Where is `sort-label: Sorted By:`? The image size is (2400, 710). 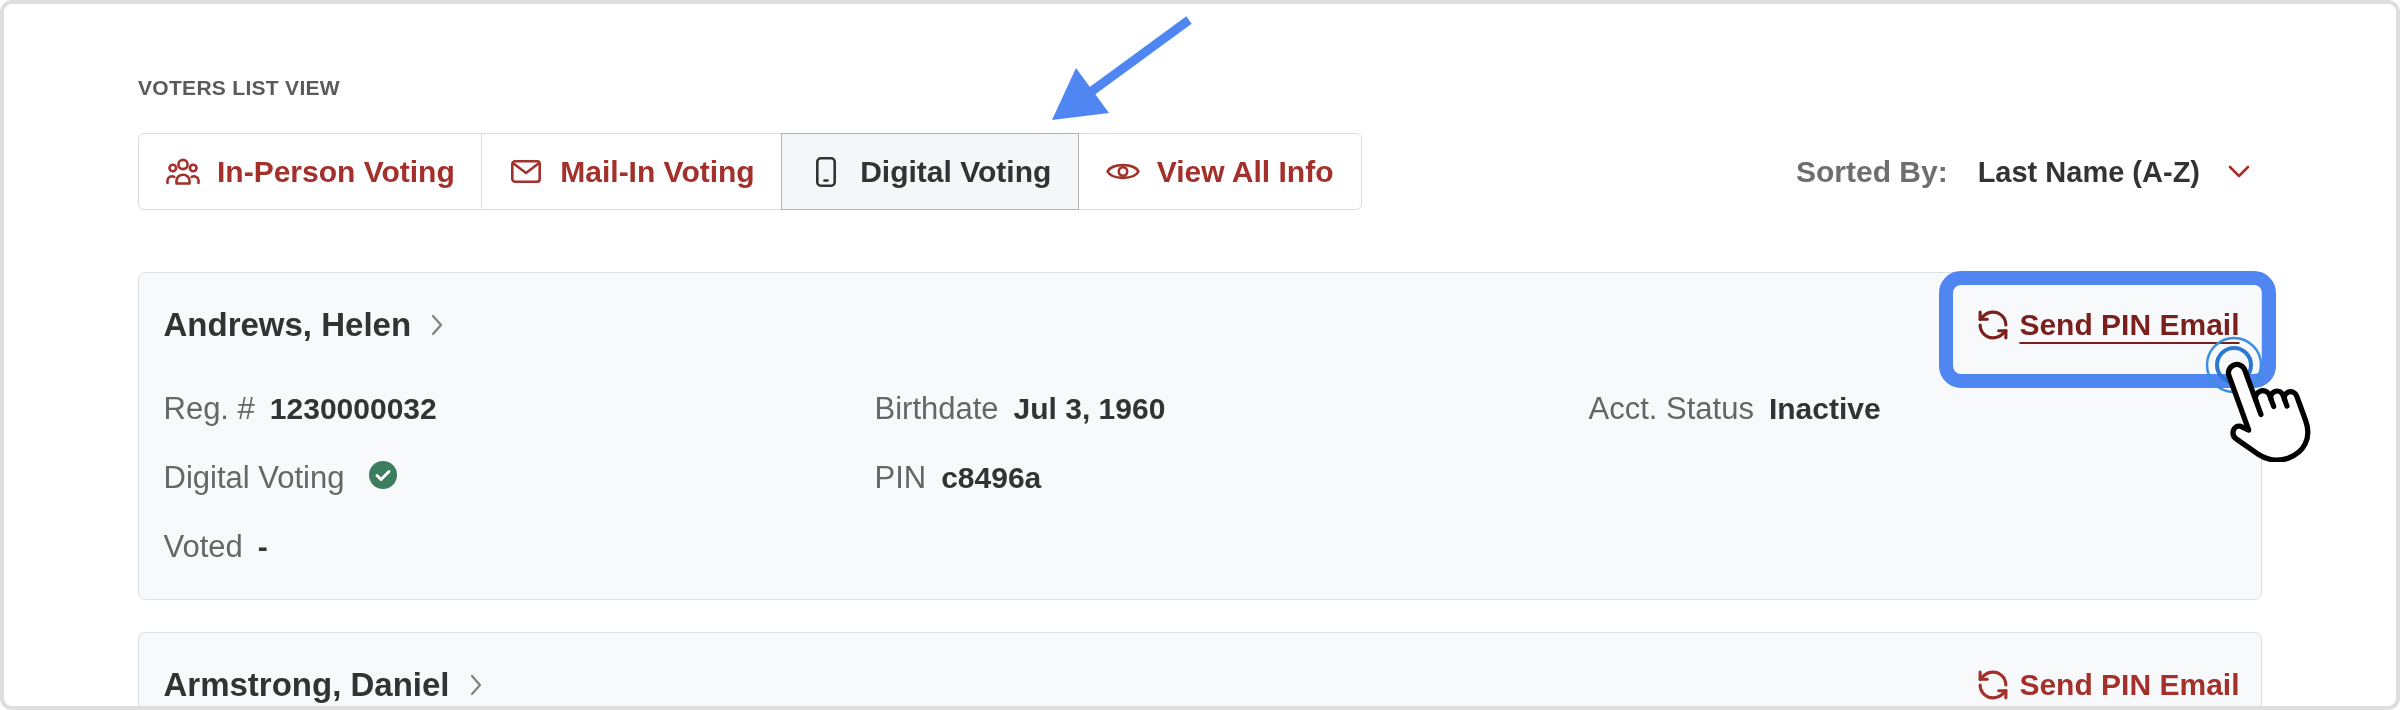 sort-label: Sorted By: is located at coordinates (1871, 171).